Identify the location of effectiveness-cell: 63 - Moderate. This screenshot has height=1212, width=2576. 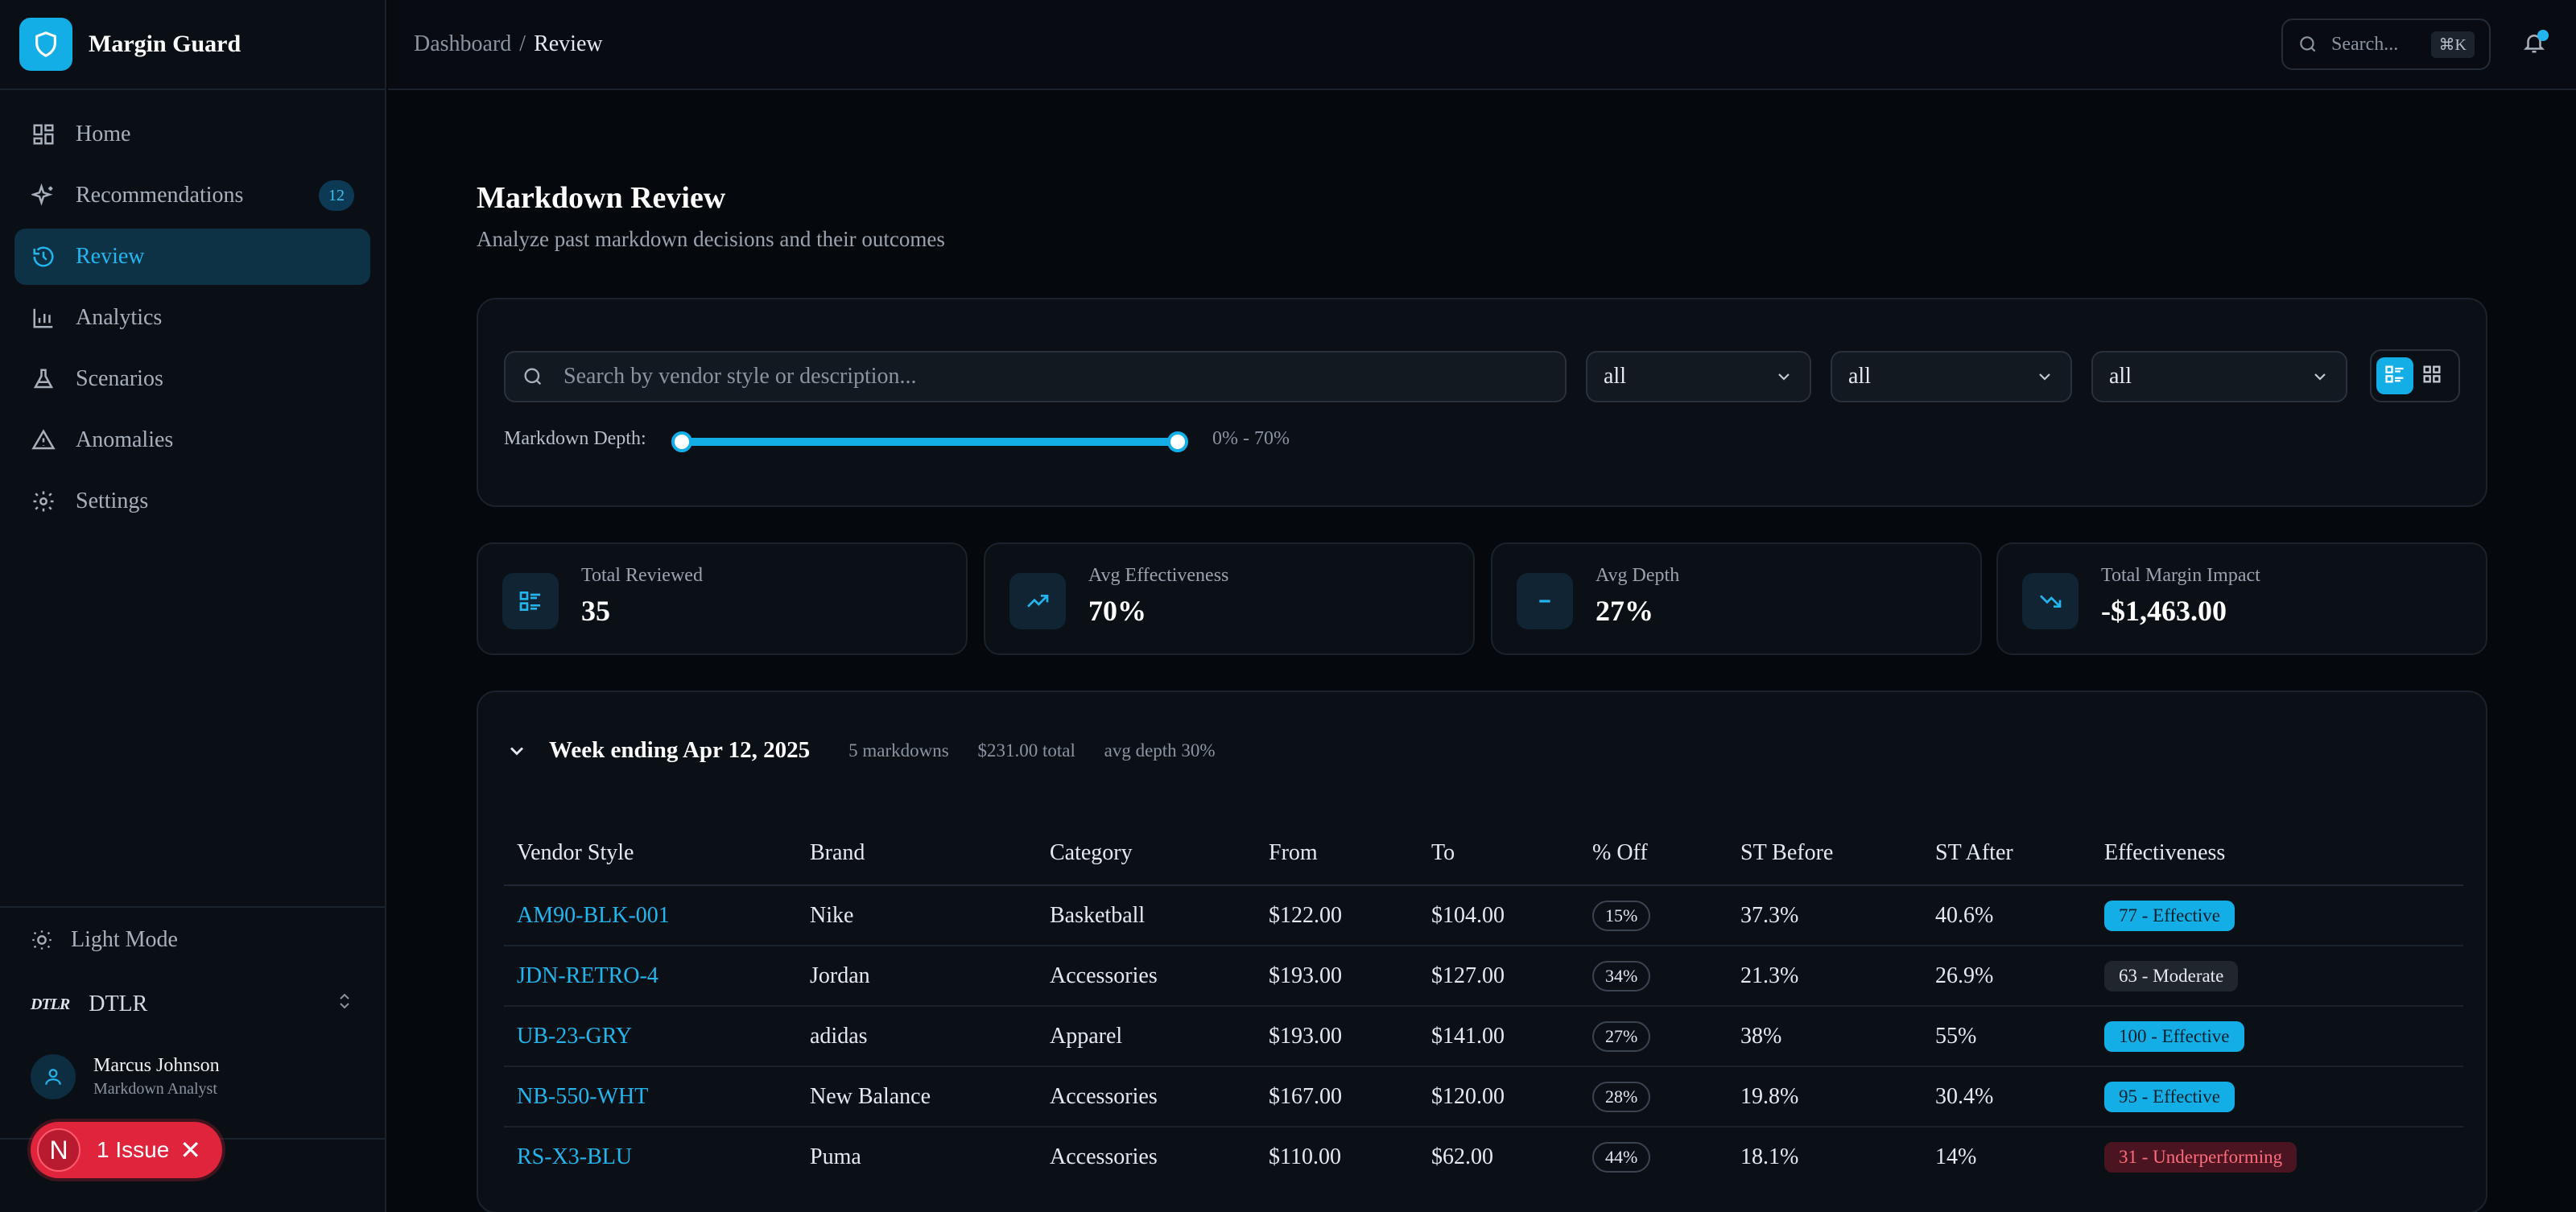
(2277, 976).